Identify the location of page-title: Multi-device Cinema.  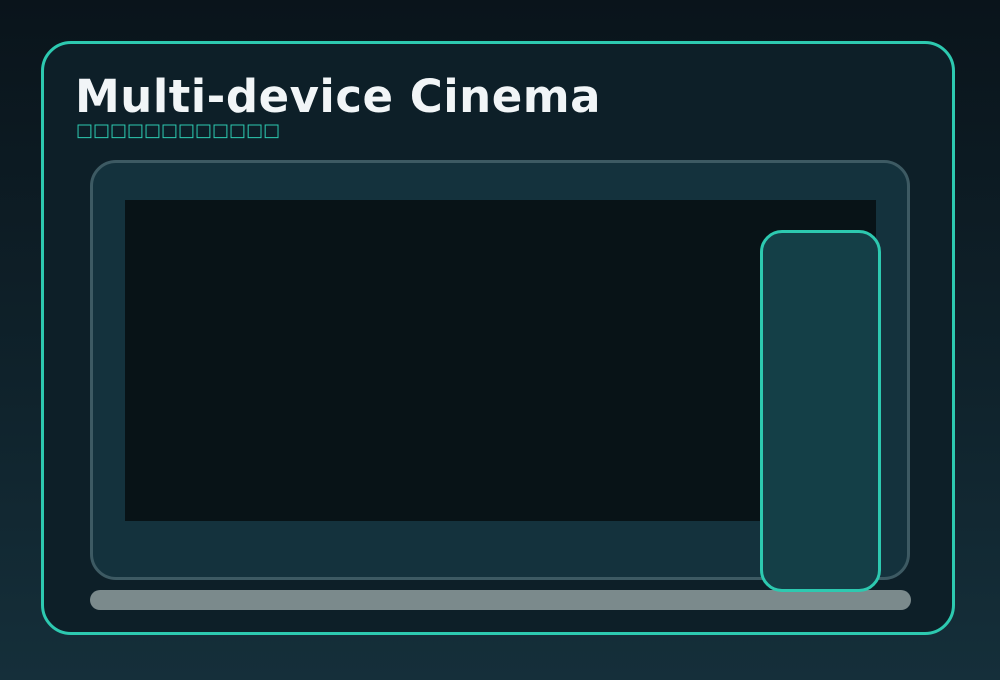
(338, 96).